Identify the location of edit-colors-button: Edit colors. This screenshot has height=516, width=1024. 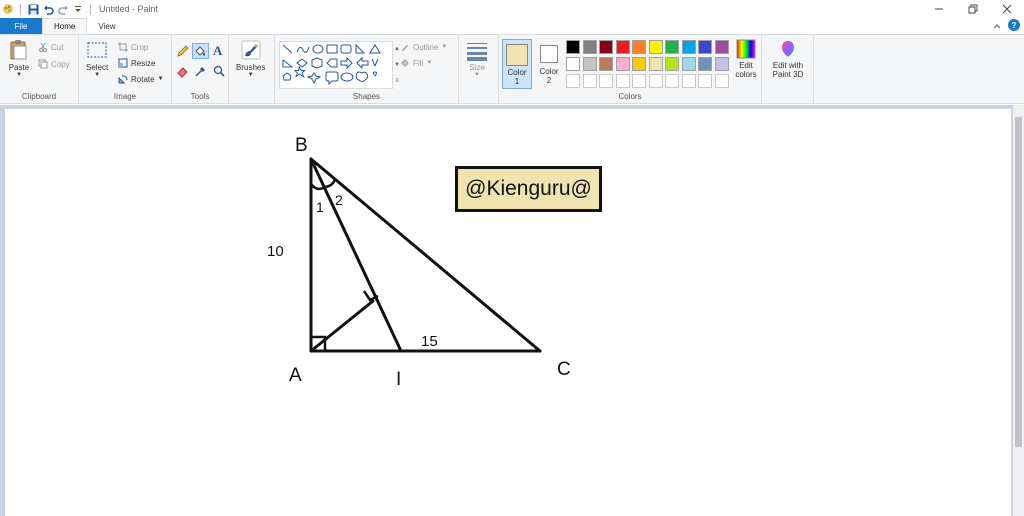
(746, 64).